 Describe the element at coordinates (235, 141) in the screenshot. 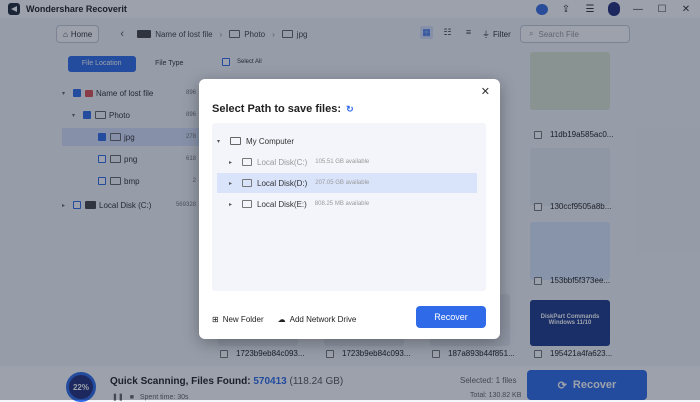

I see `computer-icon` at that location.